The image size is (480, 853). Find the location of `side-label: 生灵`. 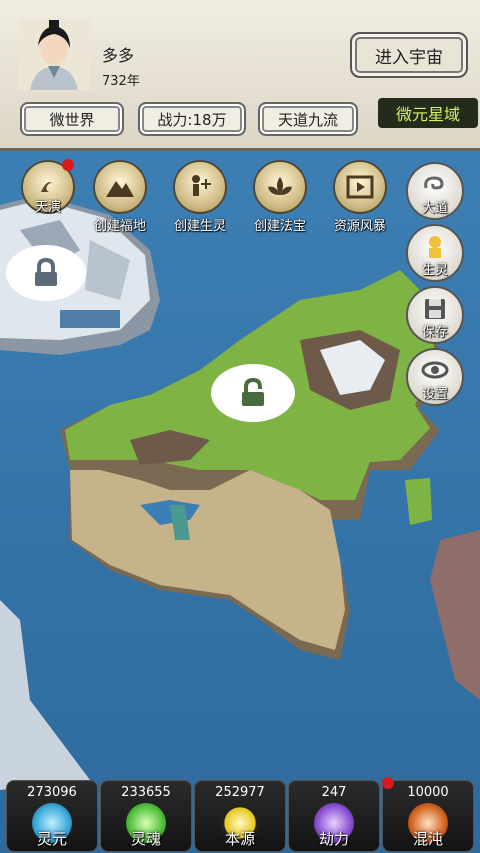

side-label: 生灵 is located at coordinates (434, 270).